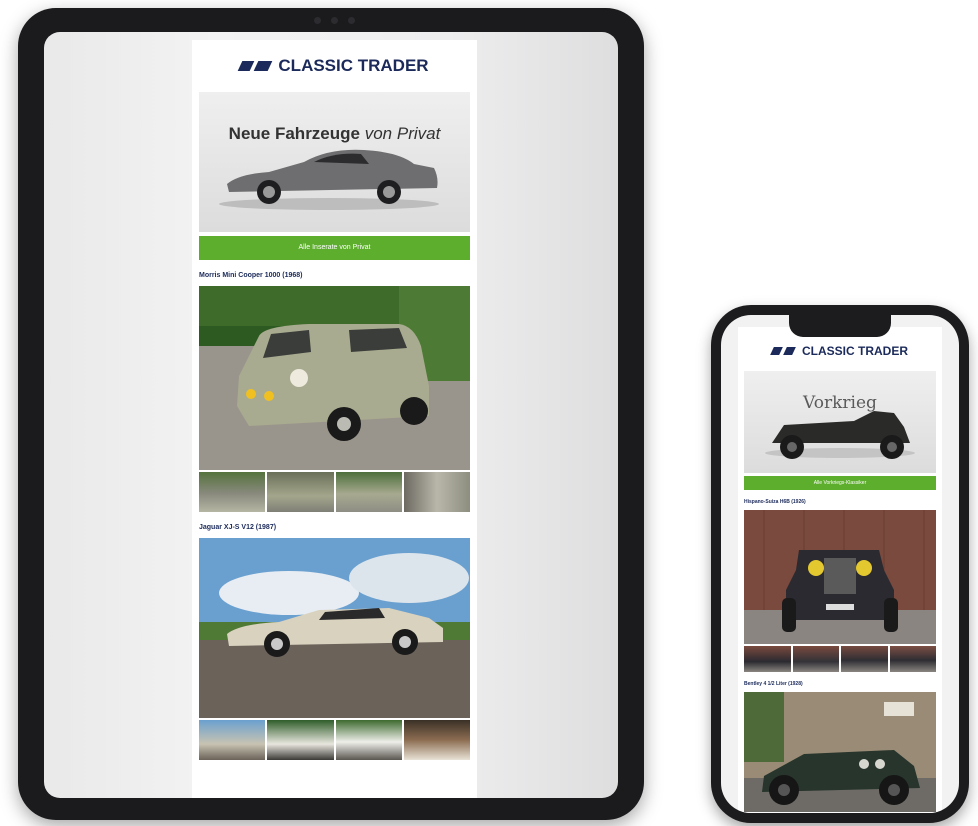  What do you see at coordinates (840, 326) in the screenshot?
I see `phone-notch` at bounding box center [840, 326].